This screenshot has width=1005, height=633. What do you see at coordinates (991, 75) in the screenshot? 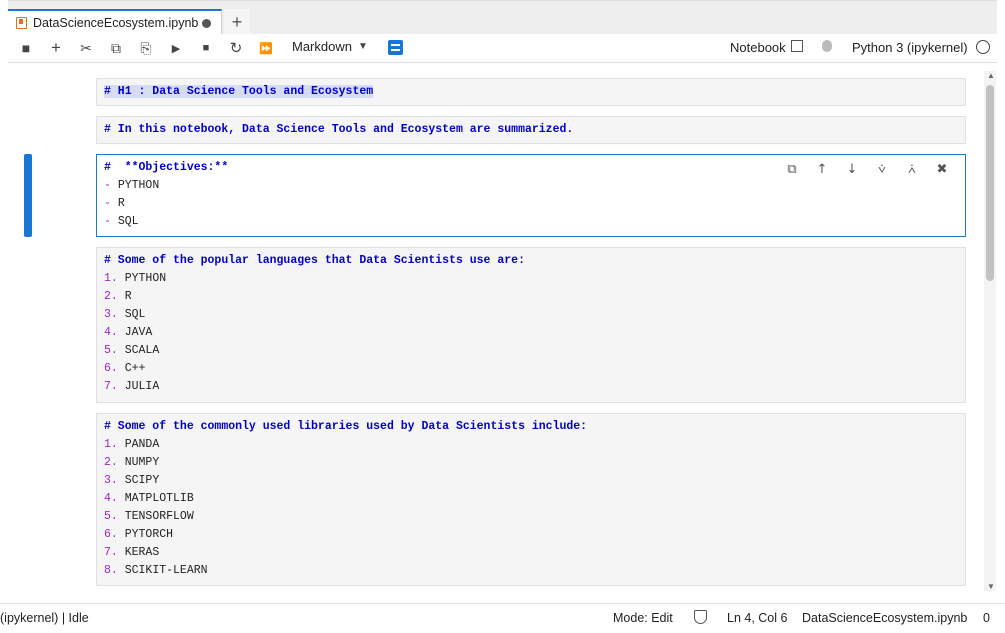
I see `scroll-up-icon: ▲` at bounding box center [991, 75].